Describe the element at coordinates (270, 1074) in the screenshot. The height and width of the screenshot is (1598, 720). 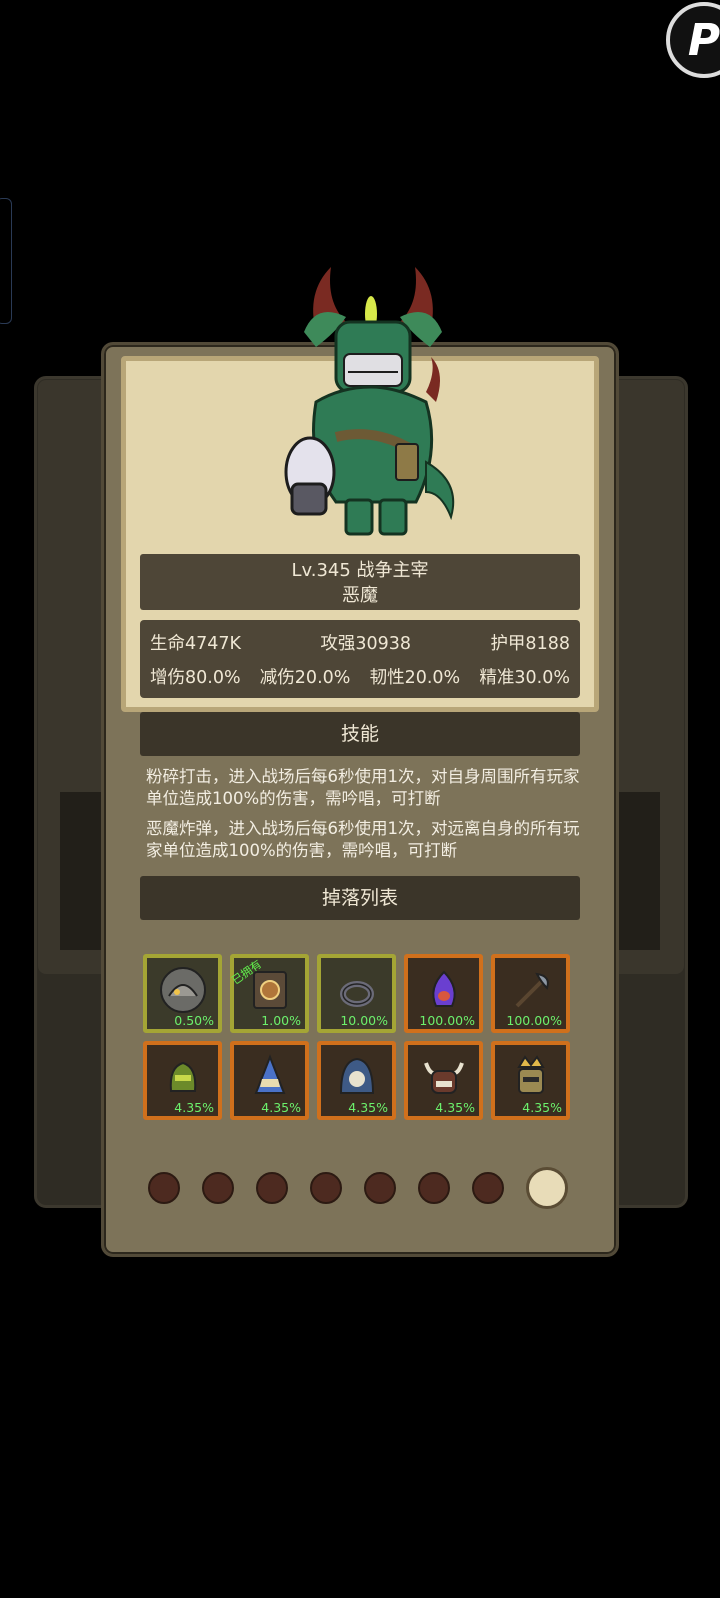
I see `wizard-hat-icon` at that location.